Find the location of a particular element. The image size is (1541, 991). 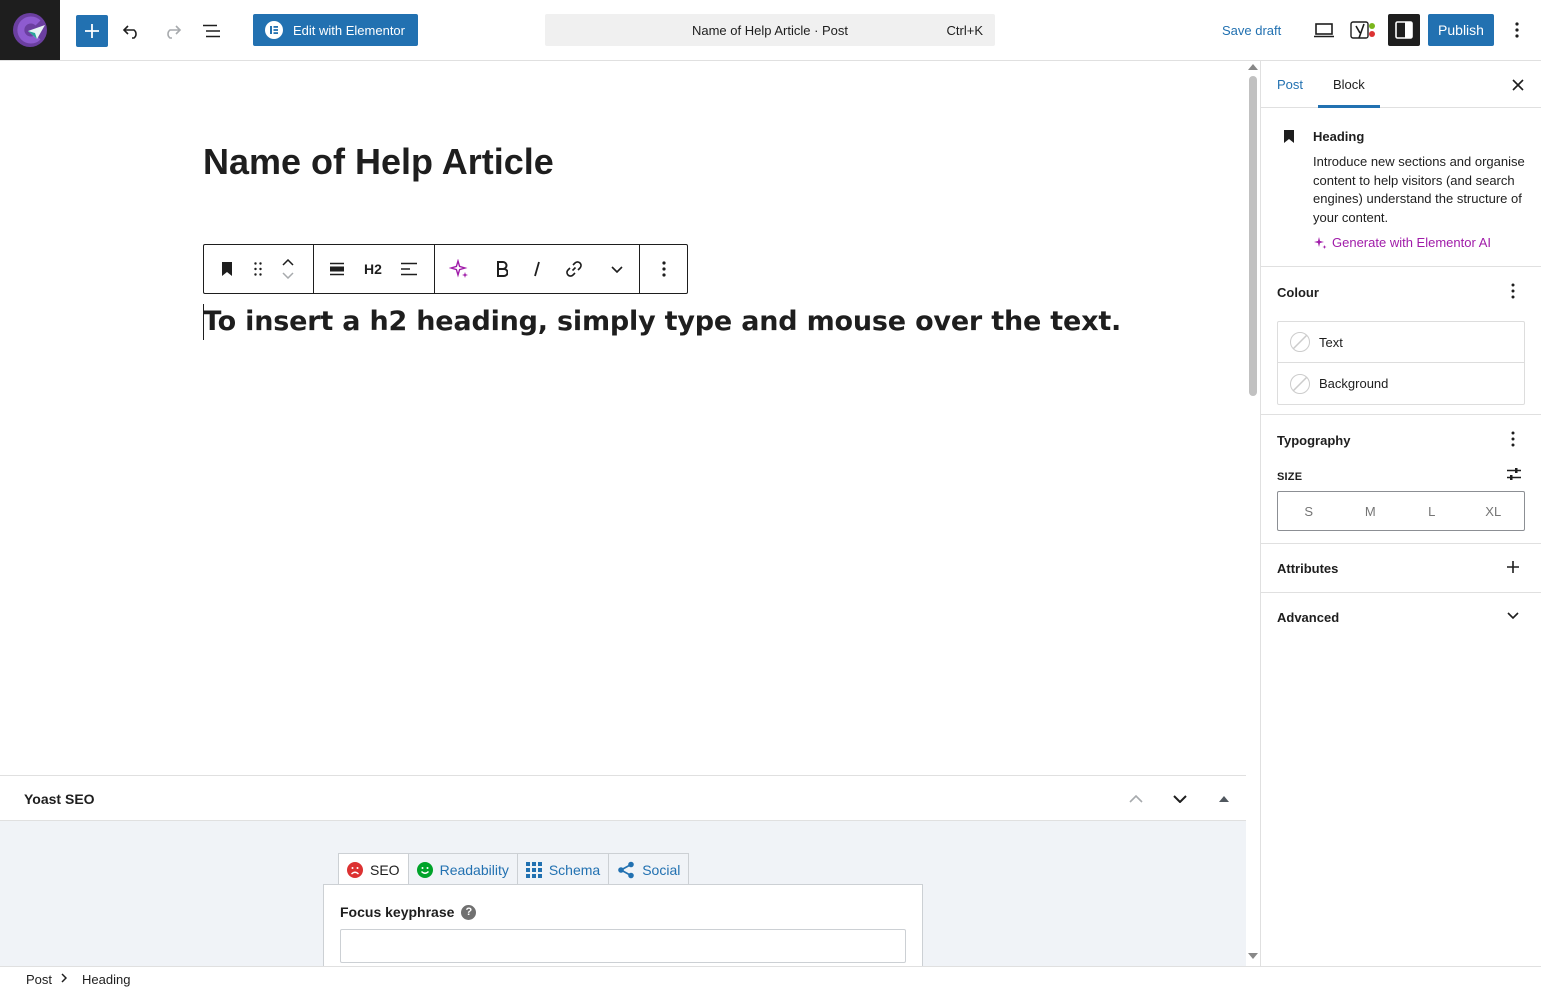

tab-block: Block is located at coordinates (1349, 84).